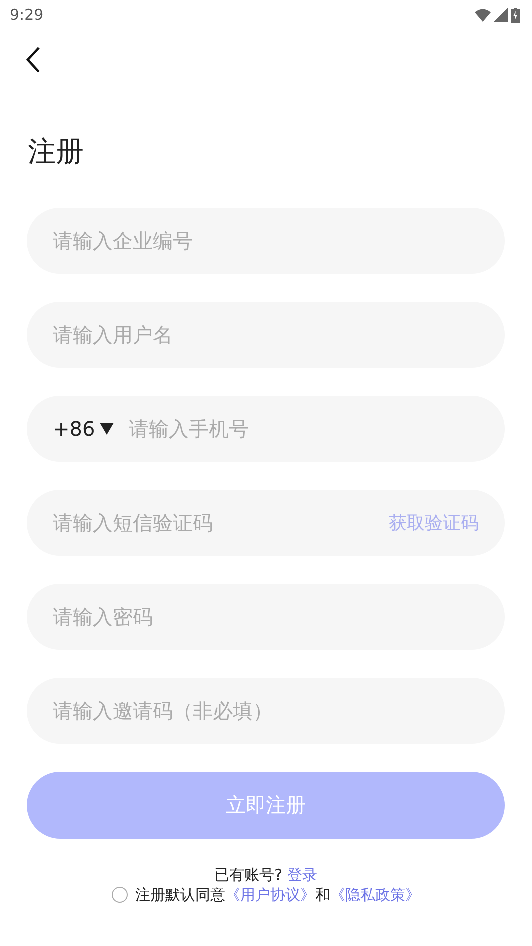  What do you see at coordinates (266, 429) in the screenshot?
I see `phone-field: +86 请输入手机号` at bounding box center [266, 429].